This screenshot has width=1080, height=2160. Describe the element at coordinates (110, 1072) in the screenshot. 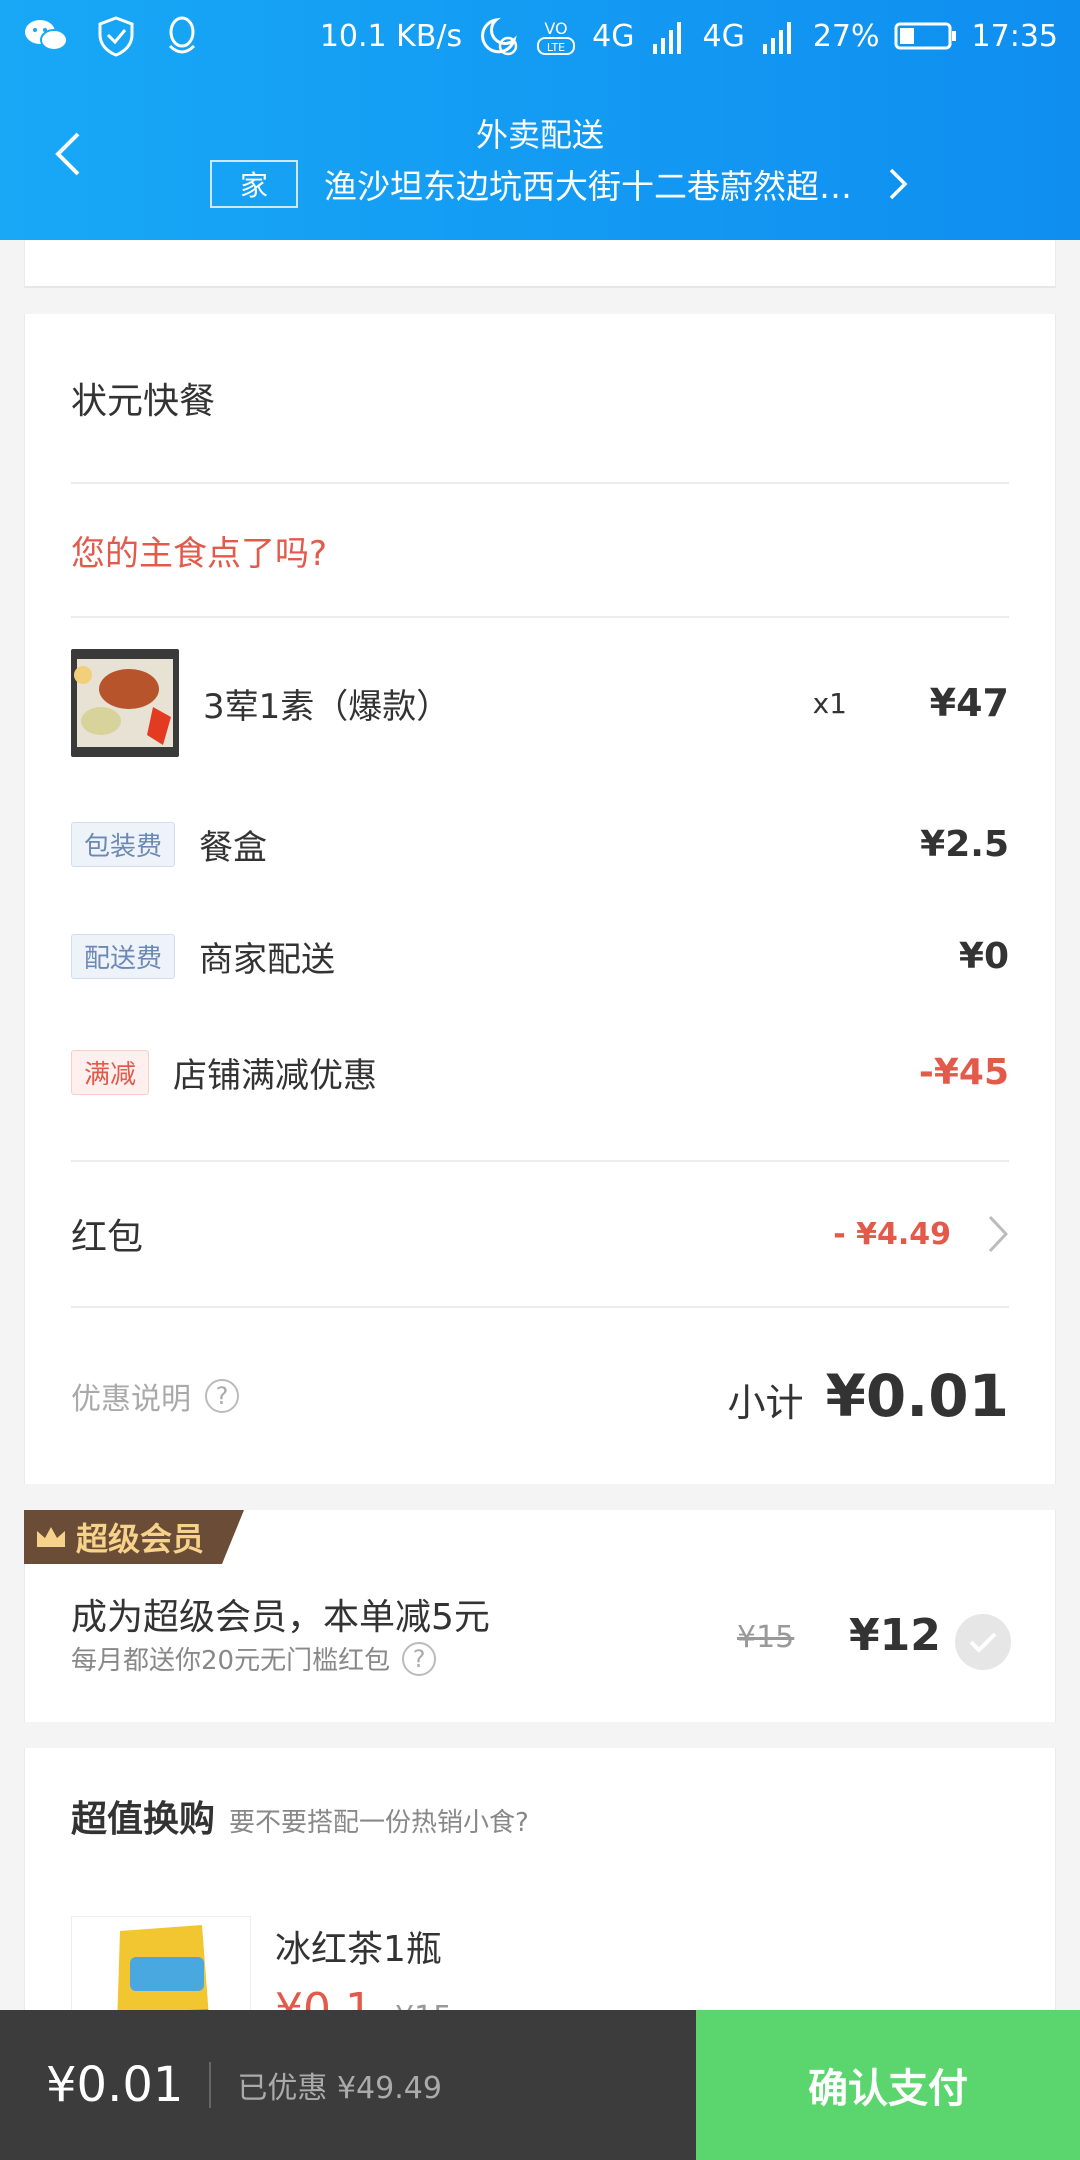

I see `discount-badge: 满减` at that location.